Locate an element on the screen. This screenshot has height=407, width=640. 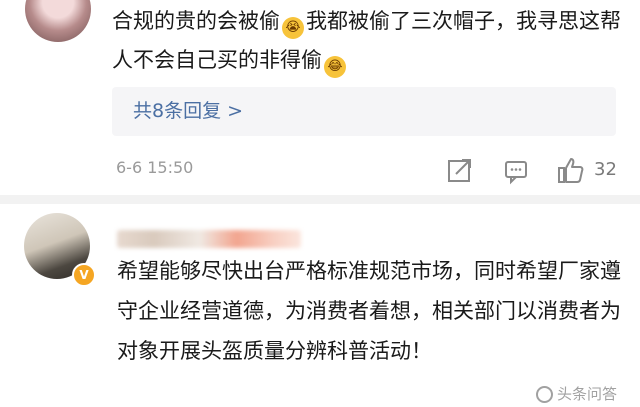
laughing-emoji-icon: 😂 is located at coordinates (335, 67).